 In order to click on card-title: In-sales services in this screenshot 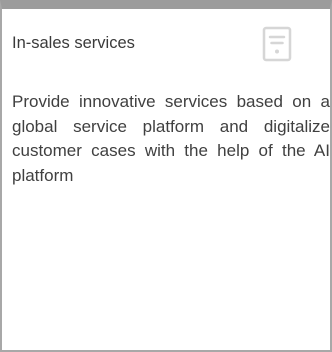, I will do `click(73, 43)`.